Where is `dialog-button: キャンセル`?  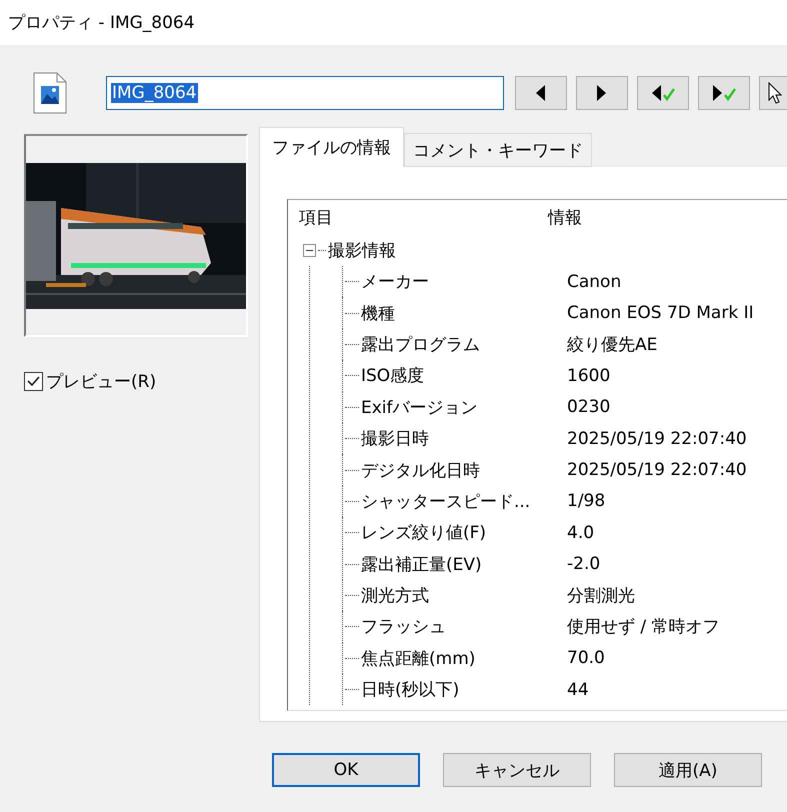 dialog-button: キャンセル is located at coordinates (517, 770).